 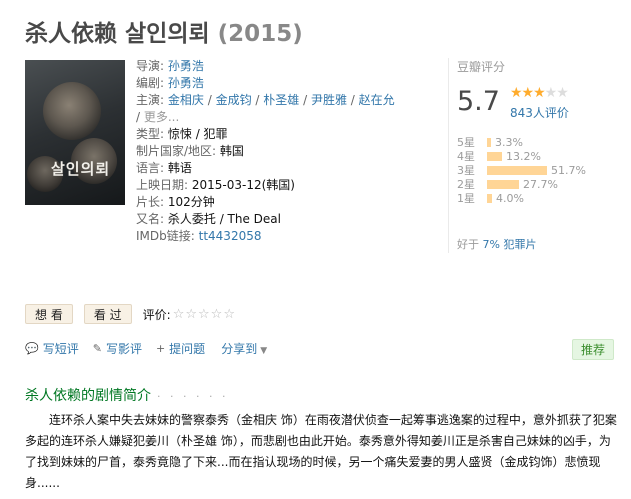 I want to click on better-than: 好于 7% 犯罪片, so click(x=496, y=244).